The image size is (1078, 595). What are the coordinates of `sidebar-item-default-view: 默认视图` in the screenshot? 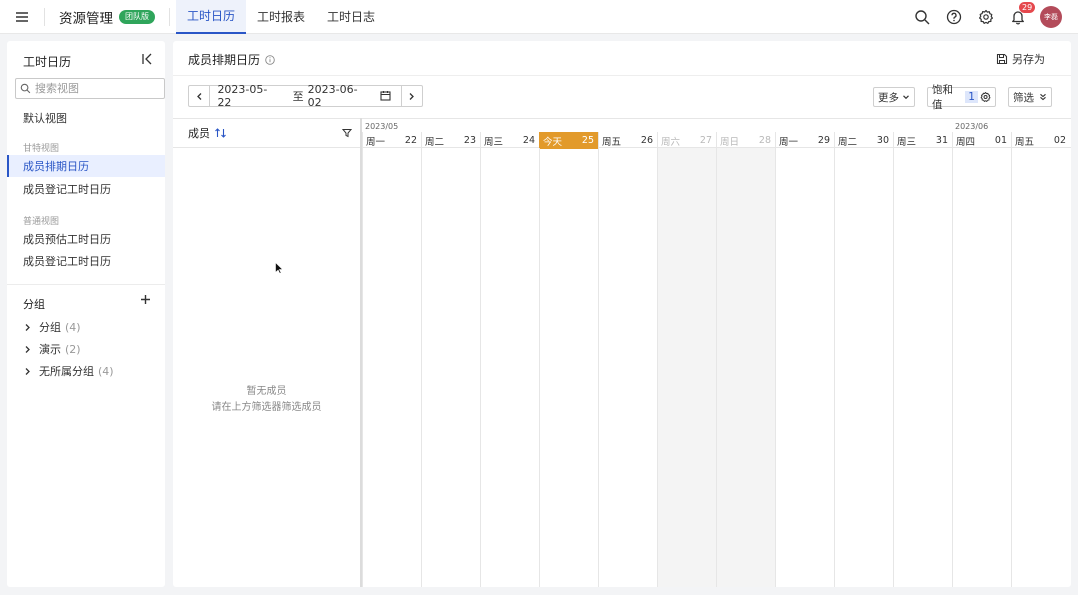 It's located at (86, 118).